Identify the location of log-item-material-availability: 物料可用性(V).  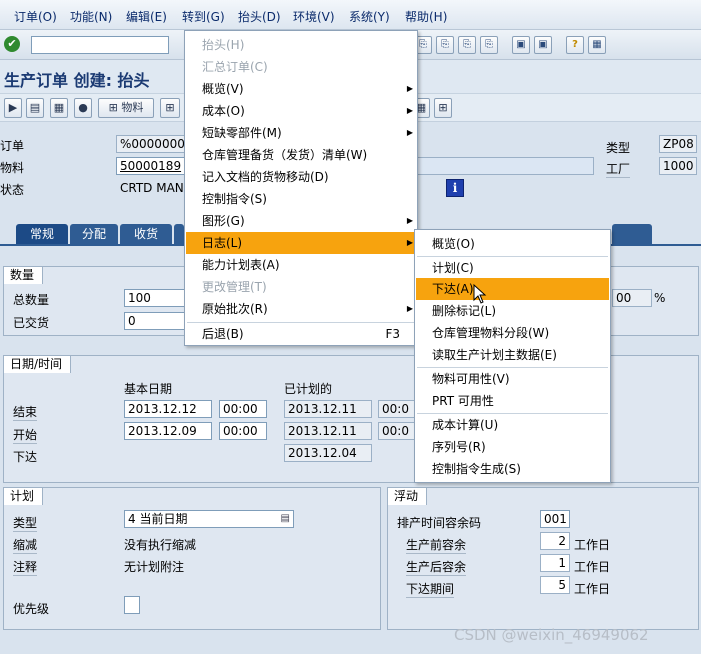
(512, 379).